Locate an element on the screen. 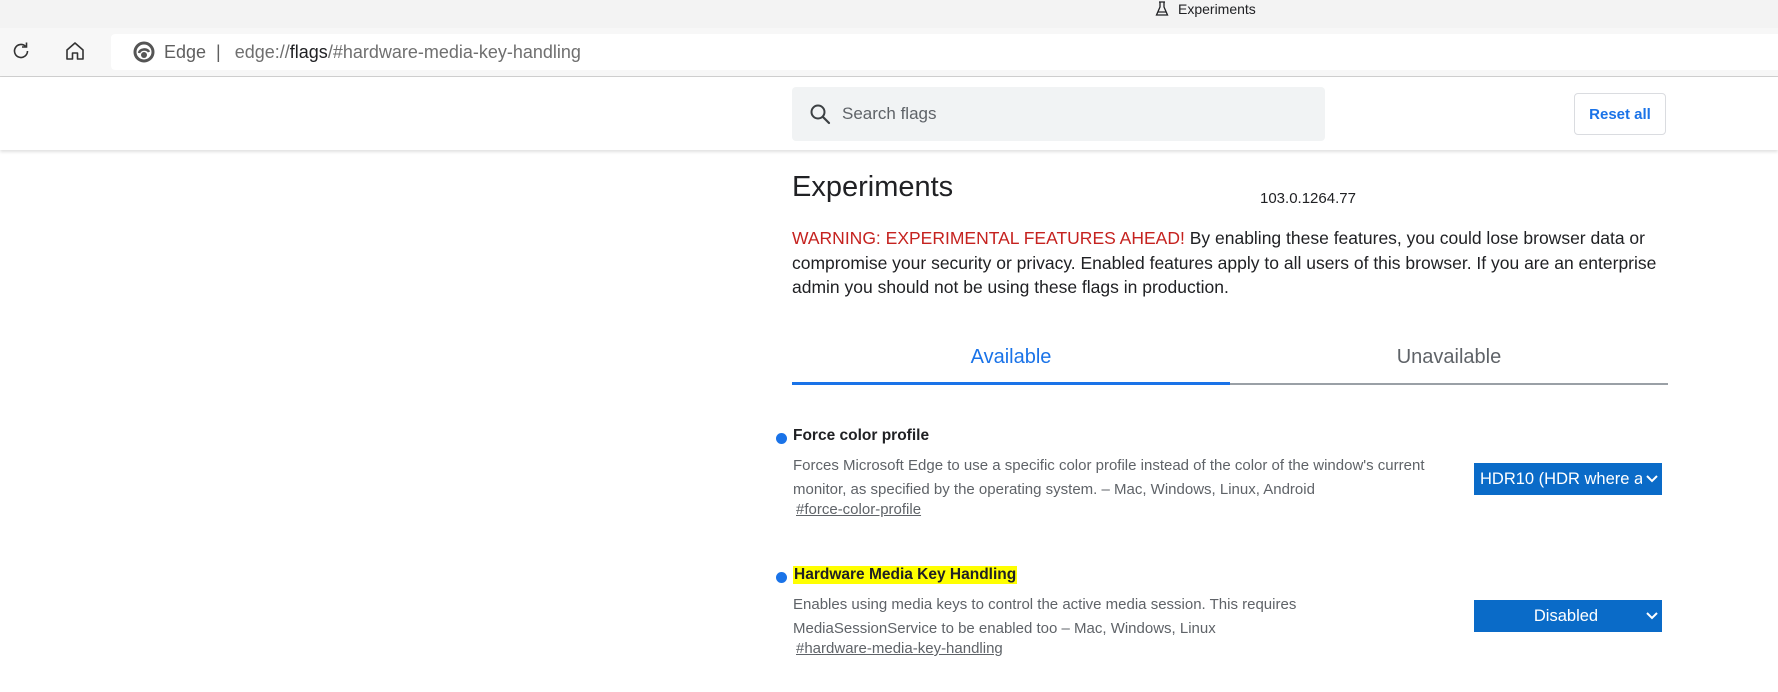 This screenshot has width=1778, height=692. url-scheme: edge:// is located at coordinates (262, 51).